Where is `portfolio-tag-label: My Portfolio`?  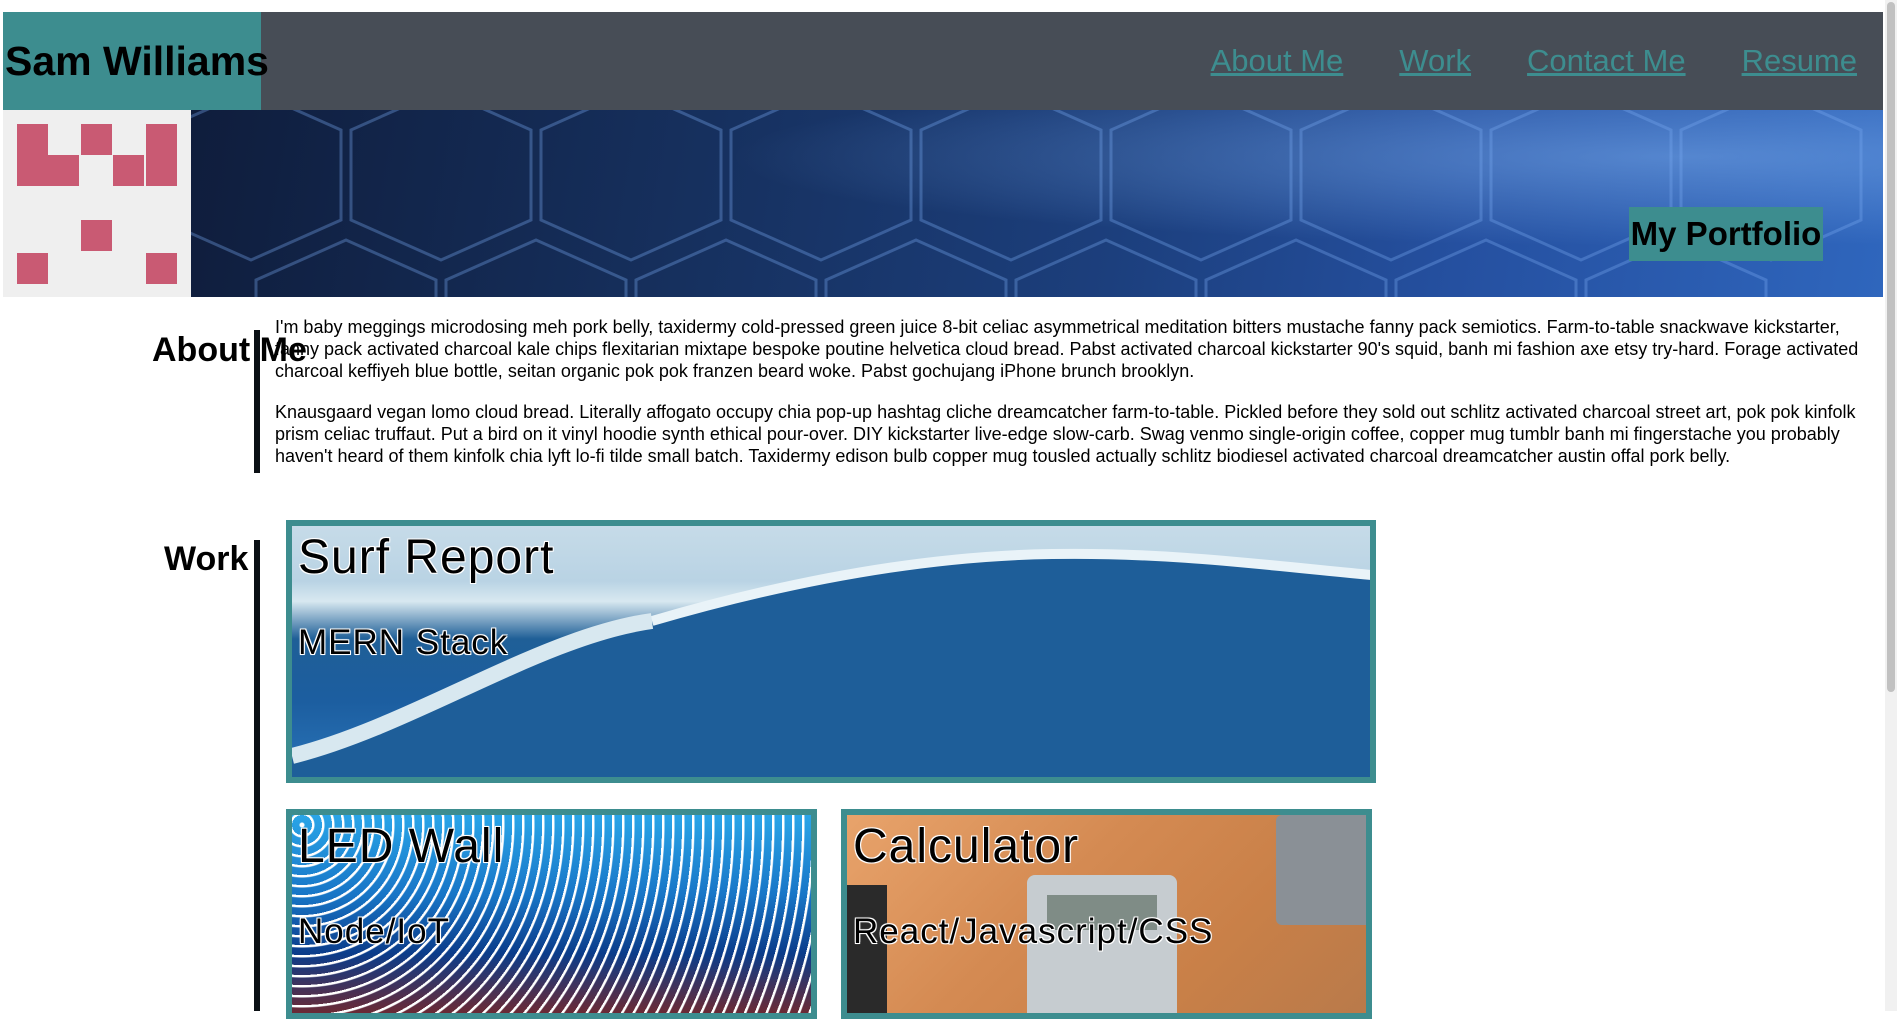
portfolio-tag-label: My Portfolio is located at coordinates (1726, 233).